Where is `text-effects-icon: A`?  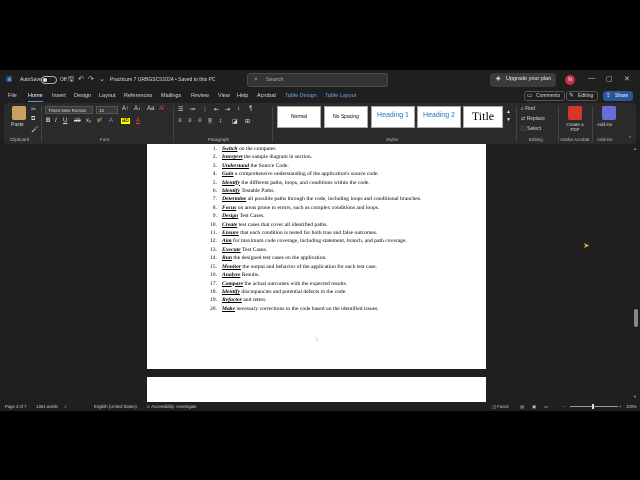 text-effects-icon: A is located at coordinates (111, 121).